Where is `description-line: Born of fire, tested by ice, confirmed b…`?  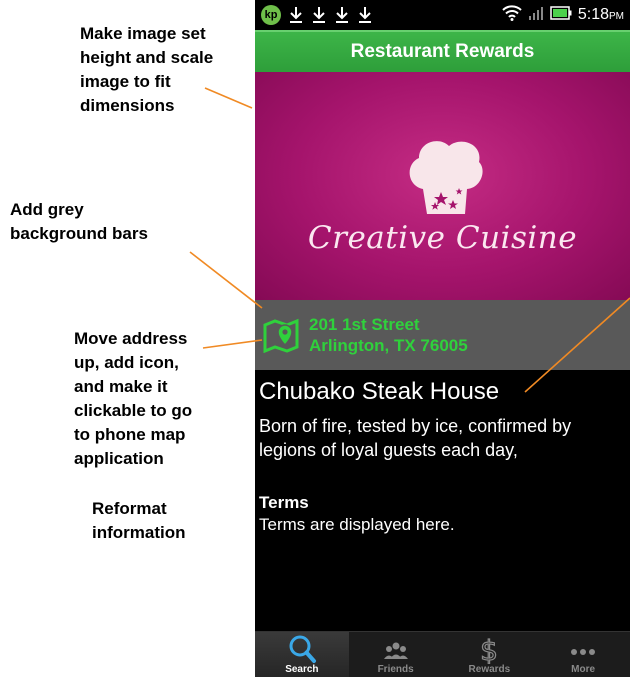
description-line: Born of fire, tested by ice, confirmed b… is located at coordinates (415, 426).